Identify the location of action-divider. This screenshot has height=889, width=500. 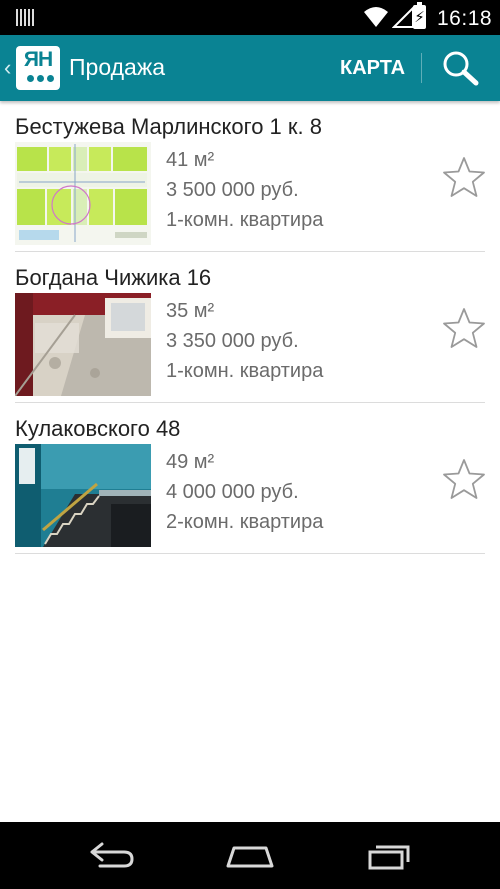
(421, 68).